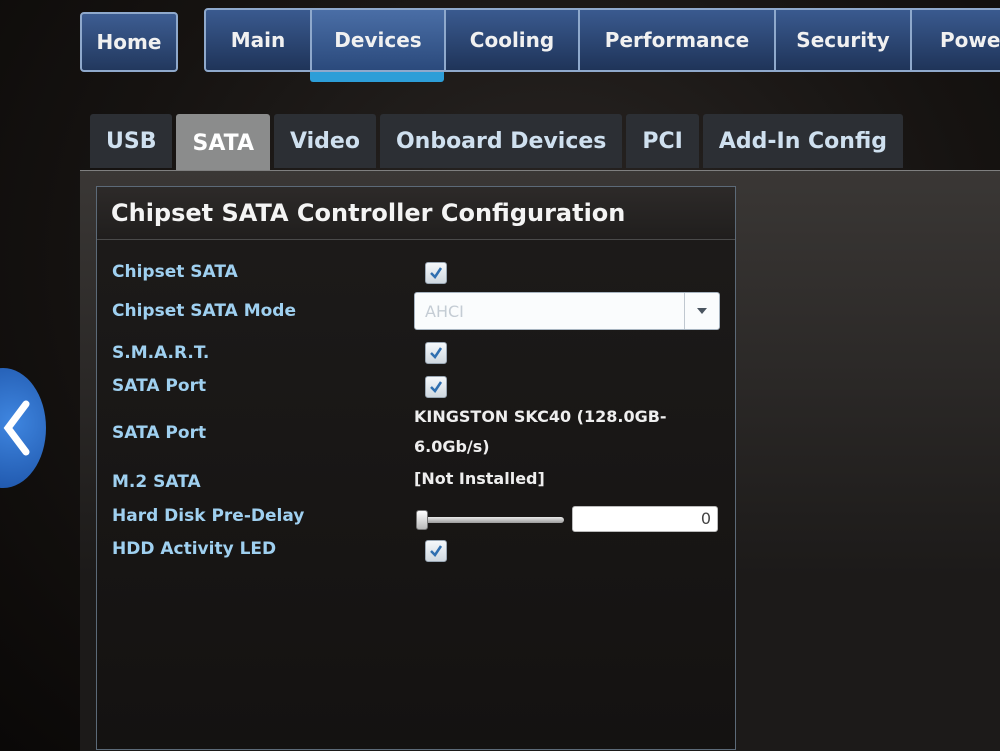  I want to click on panel-title: Chipset SATA Controller Configuration, so click(416, 213).